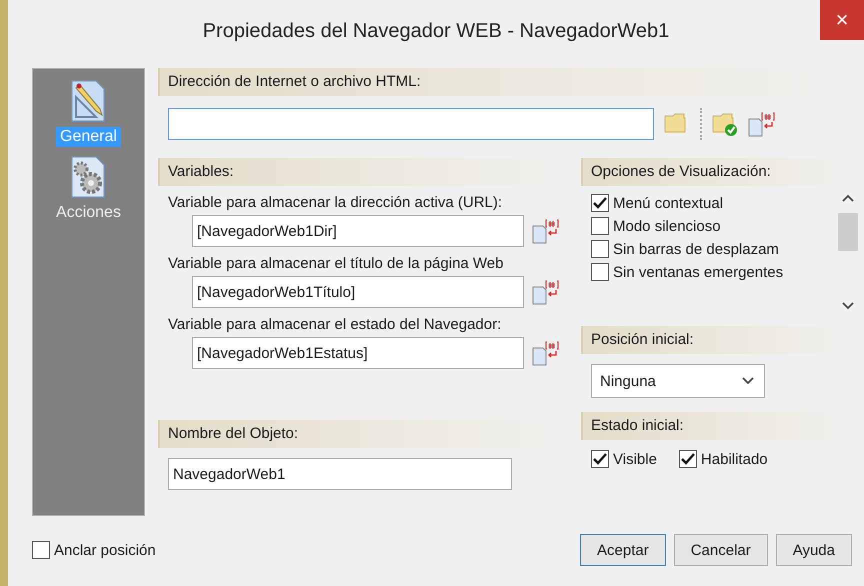 The height and width of the screenshot is (586, 864). What do you see at coordinates (713, 272) in the screenshot?
I see `checkbox: Sin ventanas emergentes` at bounding box center [713, 272].